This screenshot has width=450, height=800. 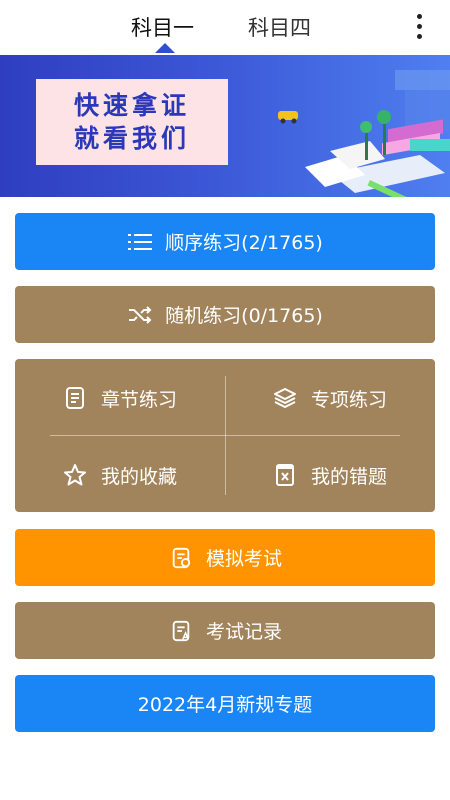 What do you see at coordinates (244, 316) in the screenshot?
I see `random-practice-label: 随机练习(0/1765)` at bounding box center [244, 316].